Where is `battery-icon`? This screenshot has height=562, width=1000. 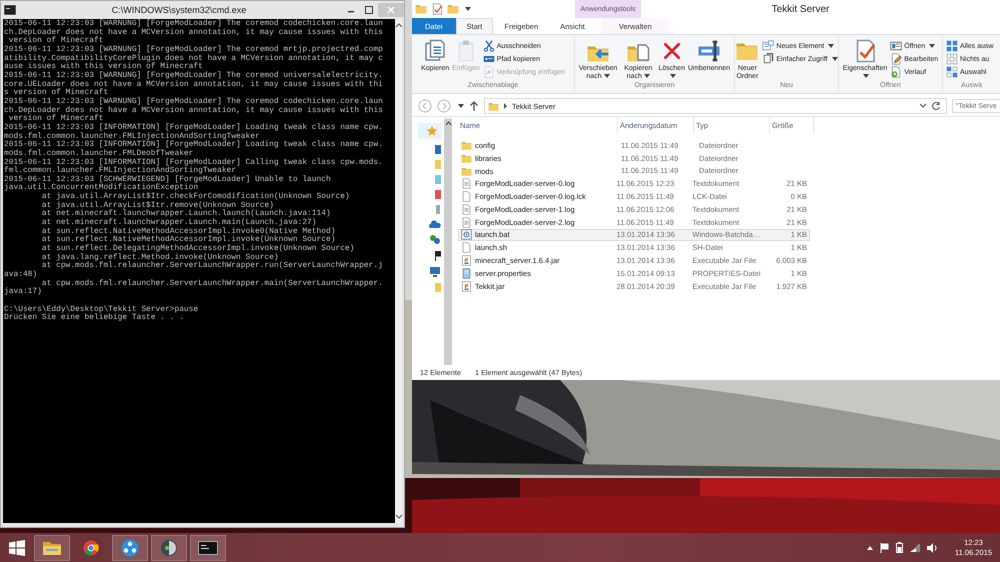
battery-icon is located at coordinates (900, 547).